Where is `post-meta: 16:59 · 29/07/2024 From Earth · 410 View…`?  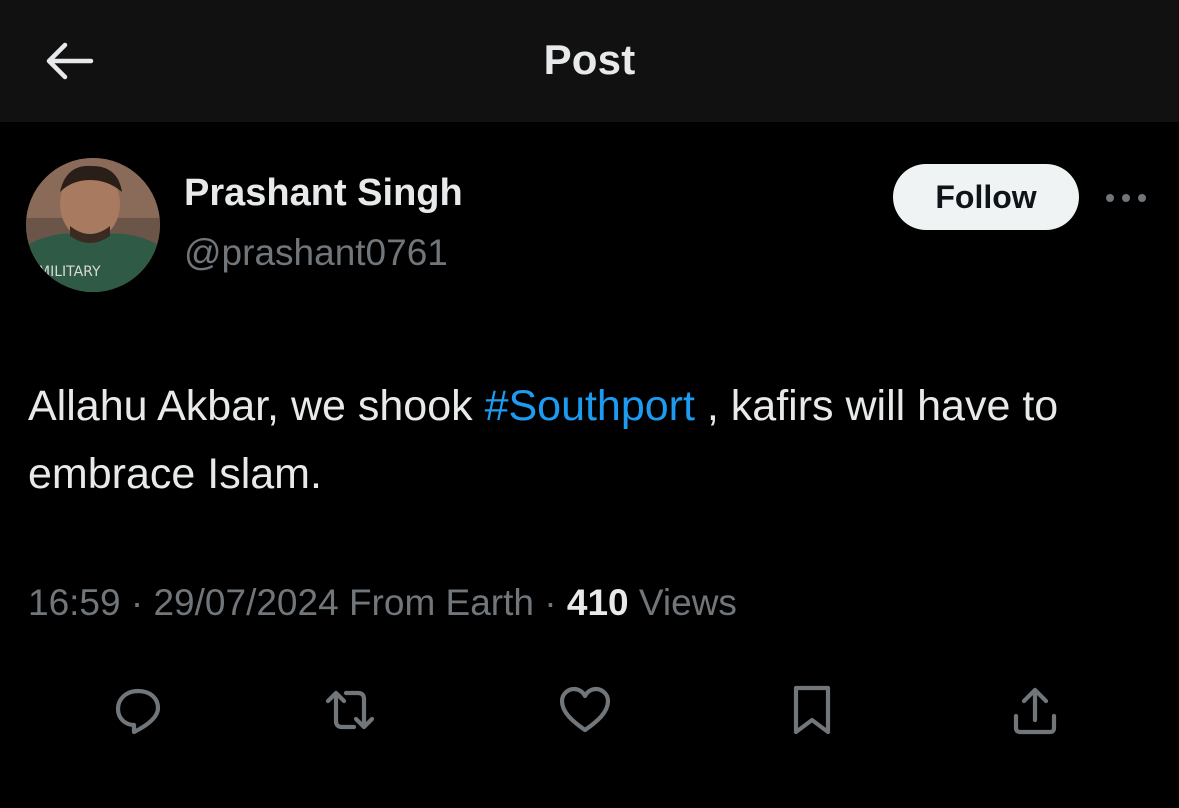 post-meta: 16:59 · 29/07/2024 From Earth · 410 View… is located at coordinates (382, 603).